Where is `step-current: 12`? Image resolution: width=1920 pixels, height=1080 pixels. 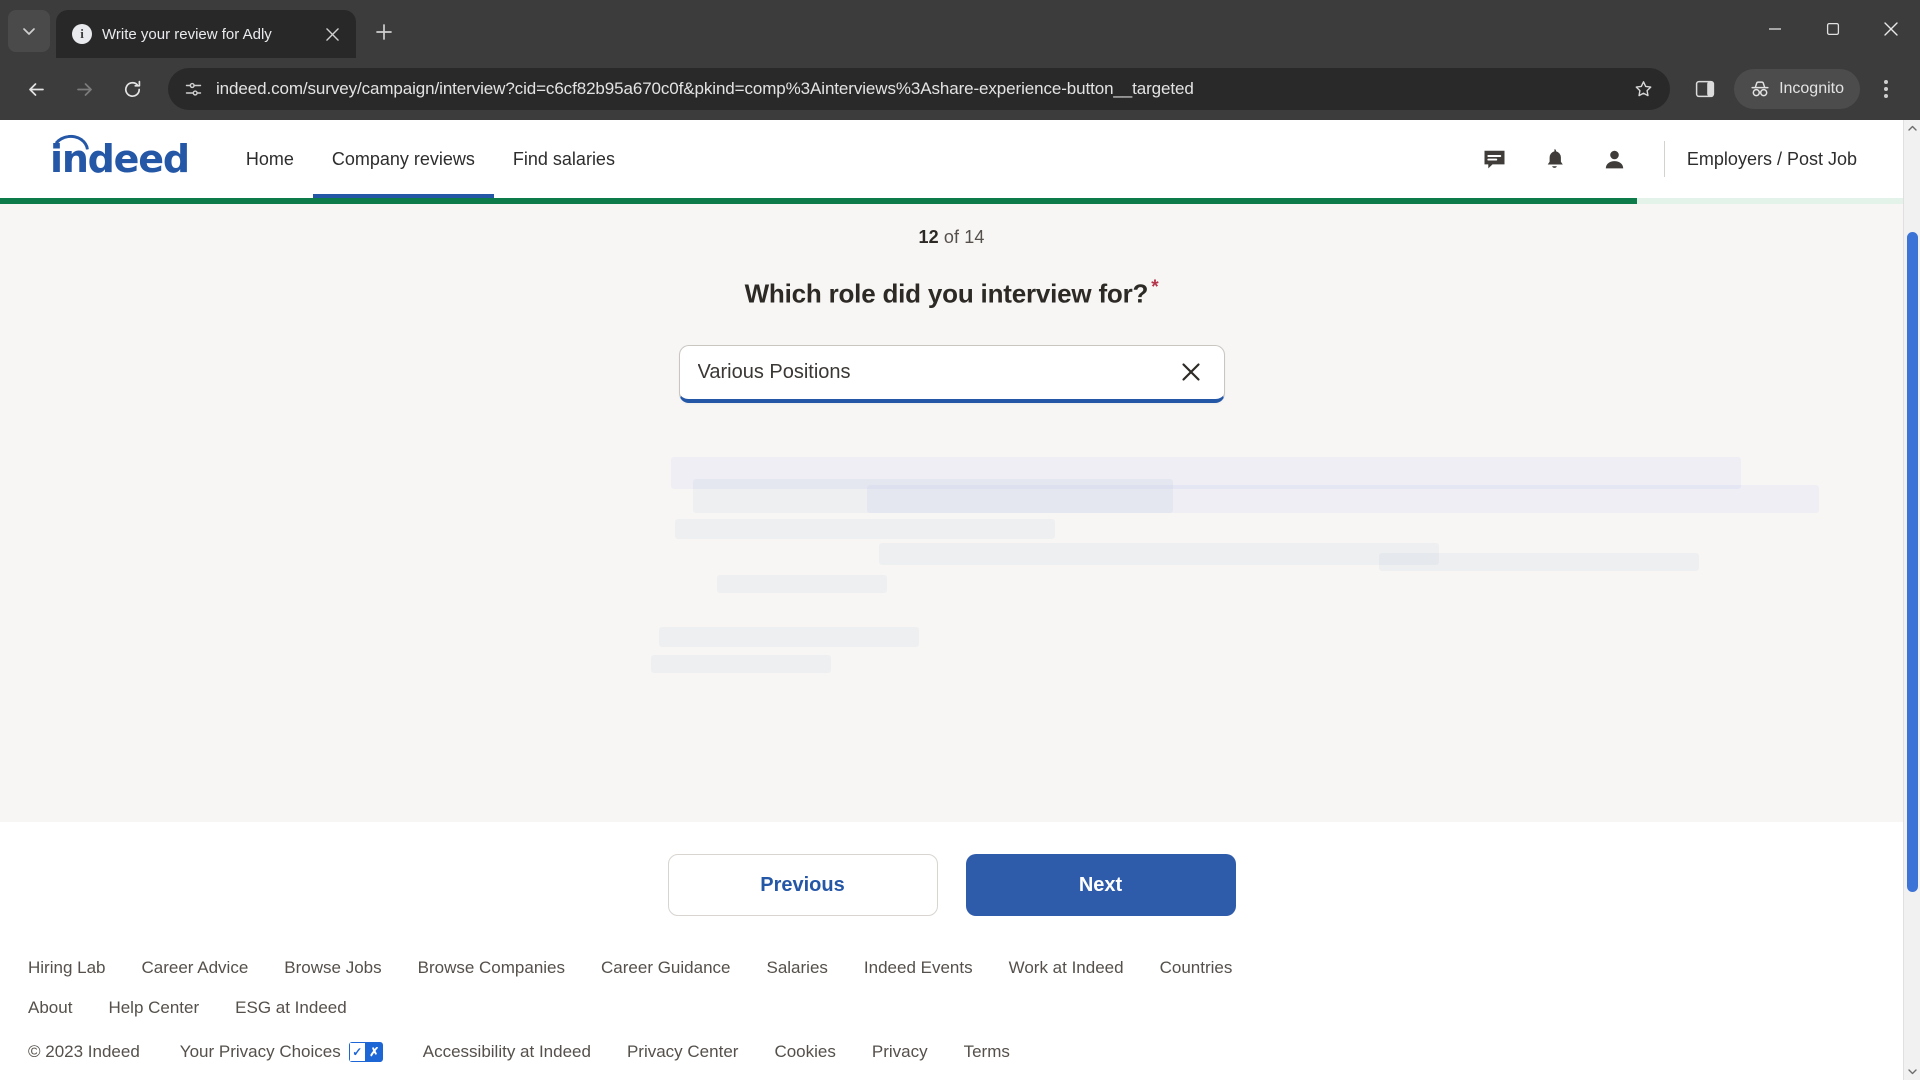
step-current: 12 is located at coordinates (928, 237).